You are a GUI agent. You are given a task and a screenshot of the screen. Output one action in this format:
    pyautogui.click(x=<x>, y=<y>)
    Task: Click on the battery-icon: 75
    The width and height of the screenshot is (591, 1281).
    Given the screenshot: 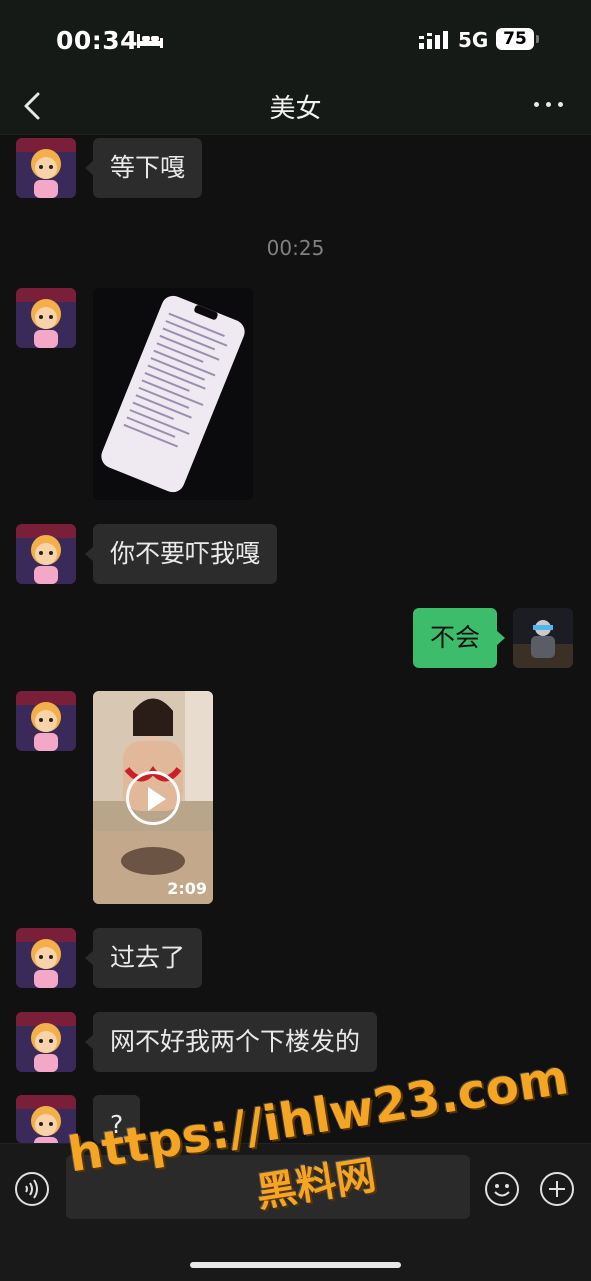 What is the action you would take?
    pyautogui.click(x=515, y=39)
    